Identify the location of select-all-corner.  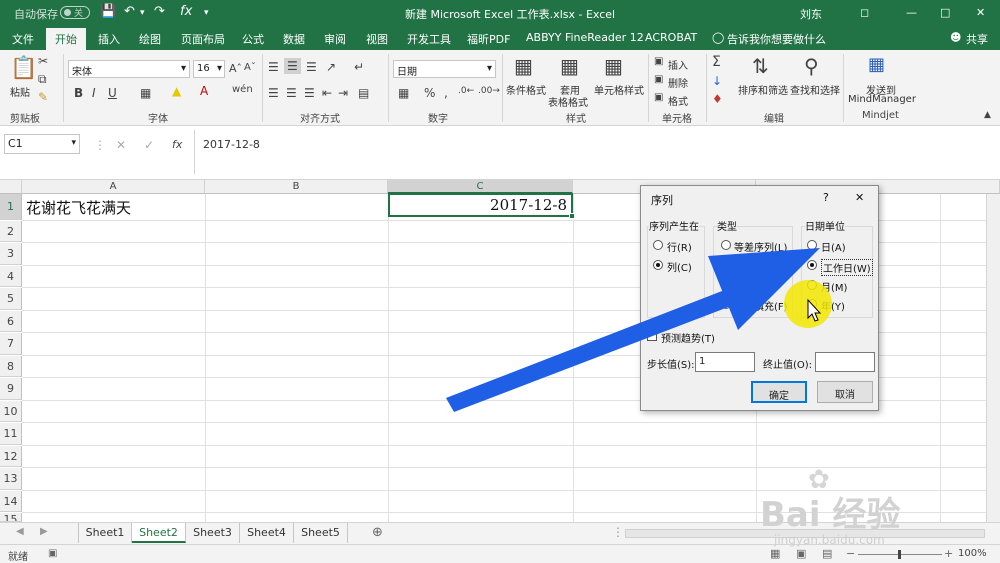
(11, 187).